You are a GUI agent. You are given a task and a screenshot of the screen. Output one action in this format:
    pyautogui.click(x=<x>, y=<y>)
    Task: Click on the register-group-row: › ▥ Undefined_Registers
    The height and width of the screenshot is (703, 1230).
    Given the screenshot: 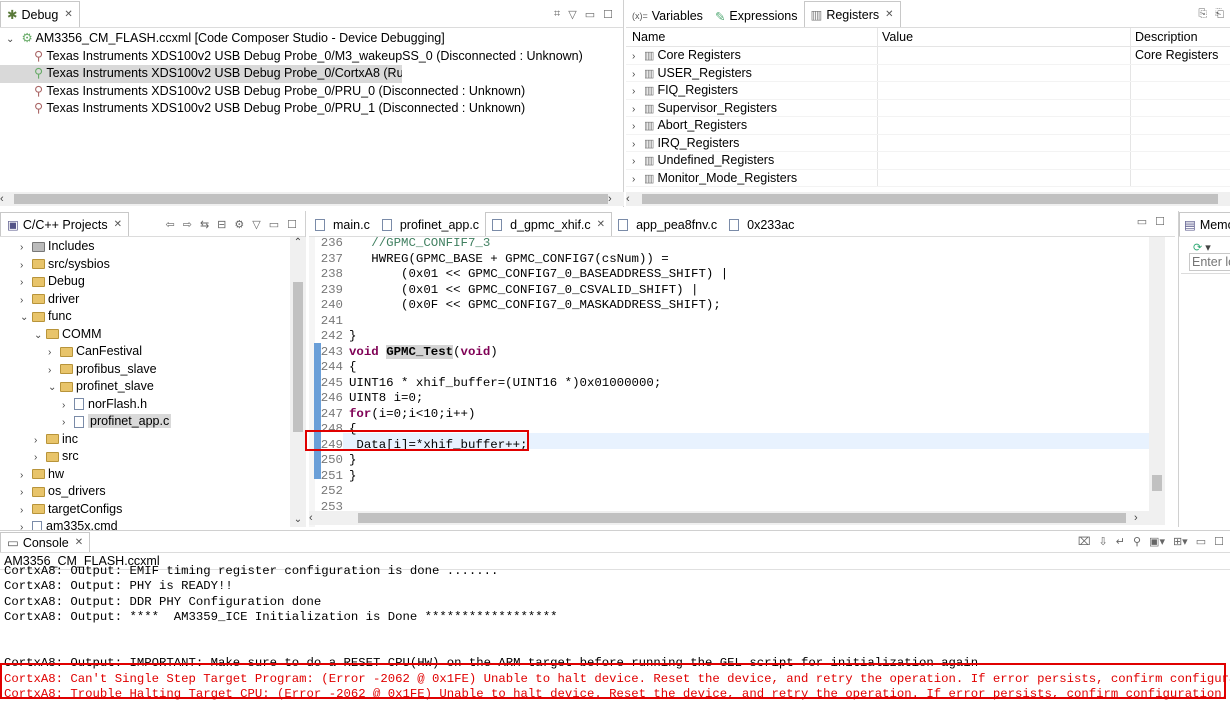 What is the action you would take?
    pyautogui.click(x=928, y=161)
    